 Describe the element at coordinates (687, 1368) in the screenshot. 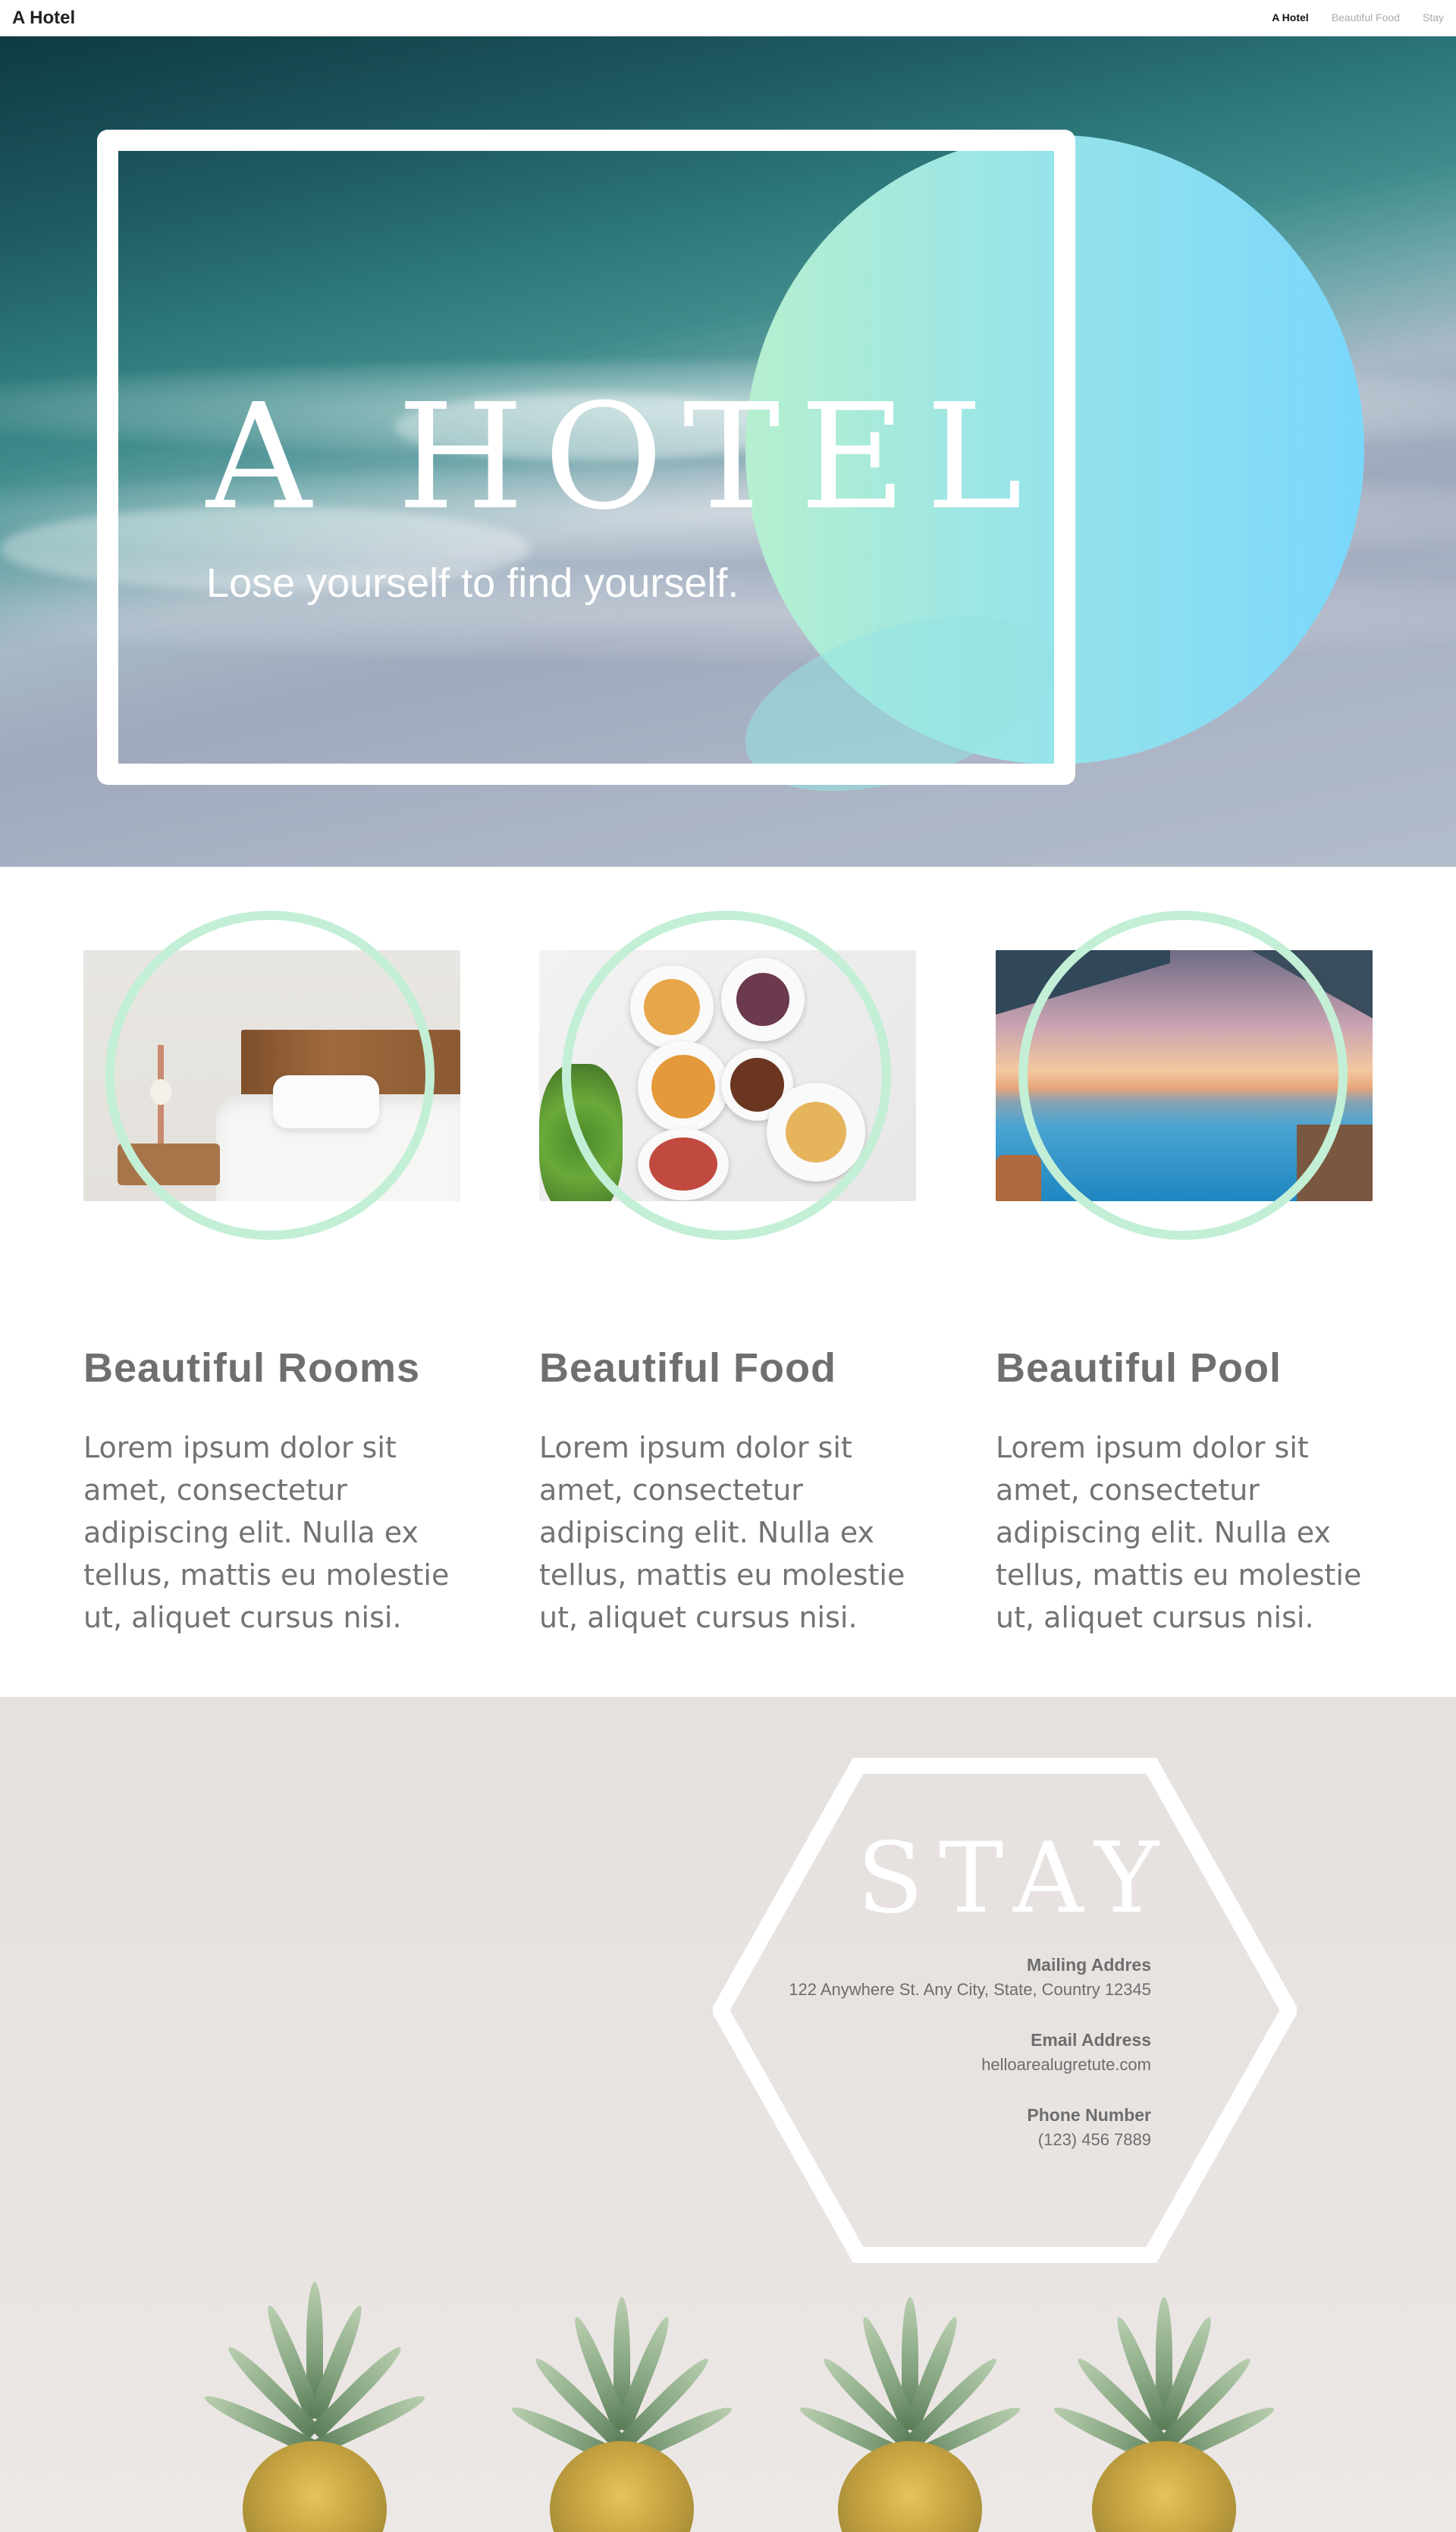

I see `feature-title: Beautiful Food` at that location.